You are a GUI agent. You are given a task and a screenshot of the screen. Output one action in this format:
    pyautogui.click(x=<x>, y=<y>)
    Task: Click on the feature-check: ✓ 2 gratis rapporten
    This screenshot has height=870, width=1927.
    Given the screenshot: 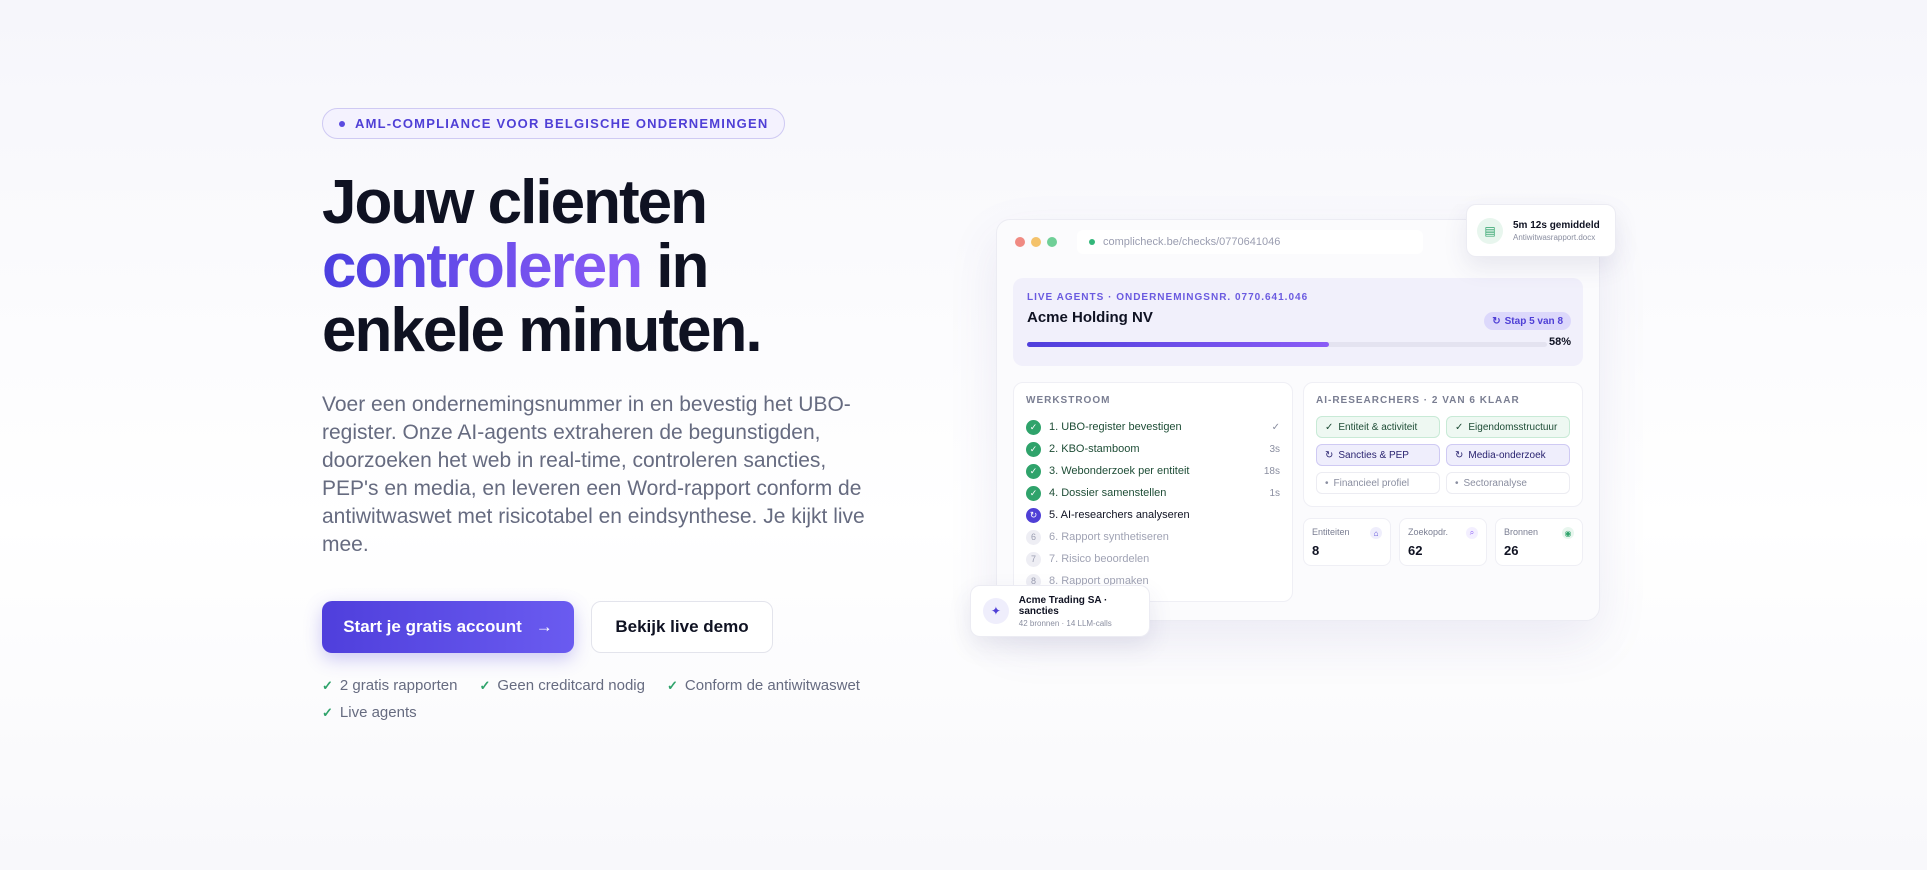 What is the action you would take?
    pyautogui.click(x=389, y=685)
    